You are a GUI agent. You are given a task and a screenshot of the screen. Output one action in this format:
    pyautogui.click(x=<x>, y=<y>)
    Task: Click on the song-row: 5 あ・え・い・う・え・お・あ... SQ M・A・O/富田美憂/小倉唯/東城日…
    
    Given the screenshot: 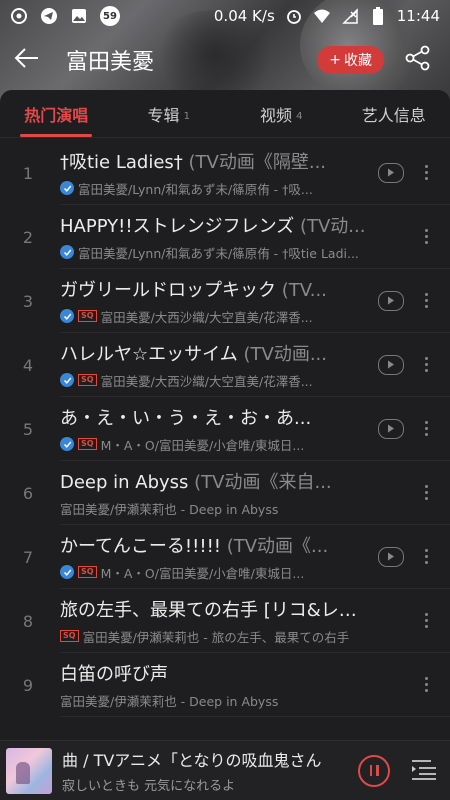 What is the action you would take?
    pyautogui.click(x=225, y=429)
    